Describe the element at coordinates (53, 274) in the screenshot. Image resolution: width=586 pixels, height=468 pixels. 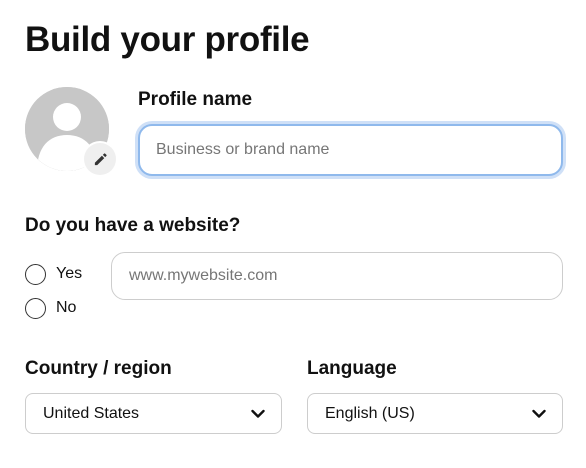
I see `website-yes-option: Yes` at that location.